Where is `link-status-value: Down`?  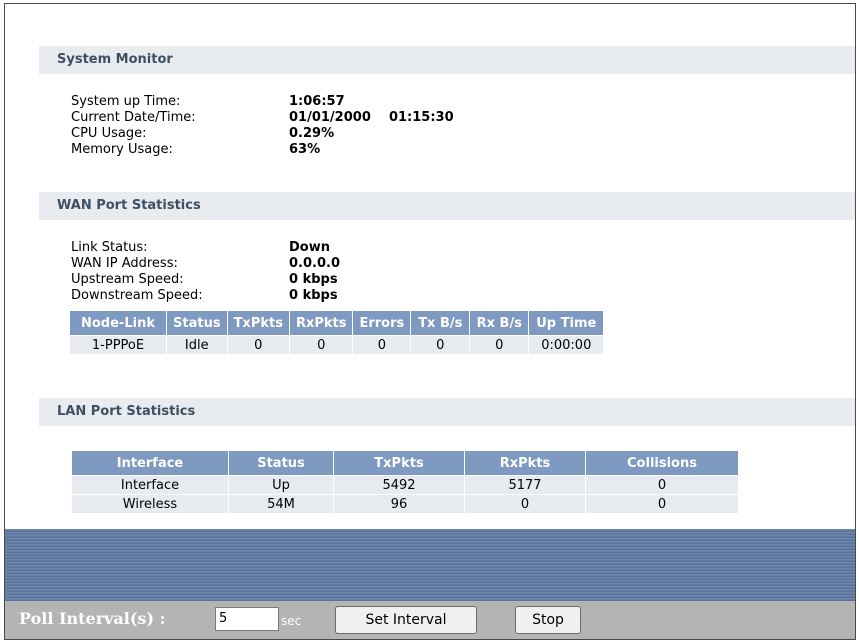
link-status-value: Down is located at coordinates (309, 247).